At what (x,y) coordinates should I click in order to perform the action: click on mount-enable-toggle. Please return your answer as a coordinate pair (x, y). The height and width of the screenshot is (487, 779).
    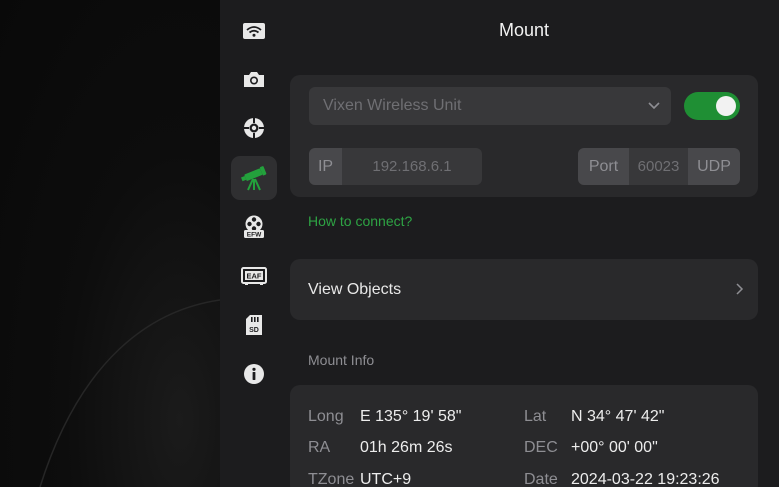
    Looking at the image, I should click on (712, 106).